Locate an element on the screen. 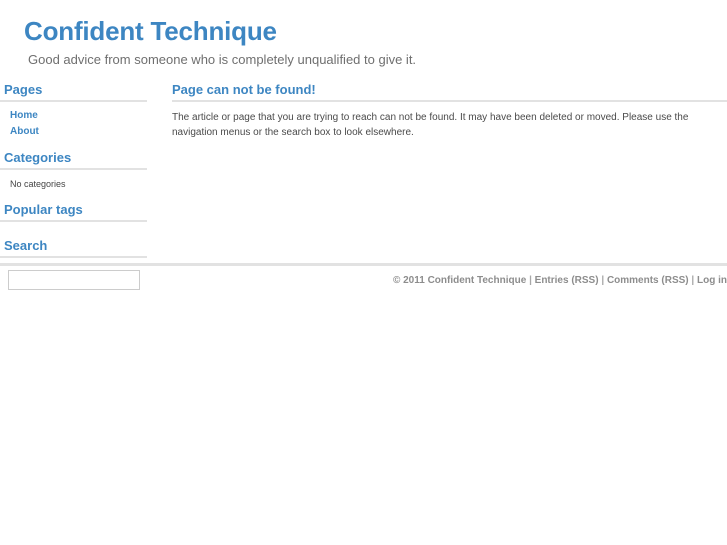 This screenshot has height=545, width=727. sidebar-item-about: About is located at coordinates (73, 132).